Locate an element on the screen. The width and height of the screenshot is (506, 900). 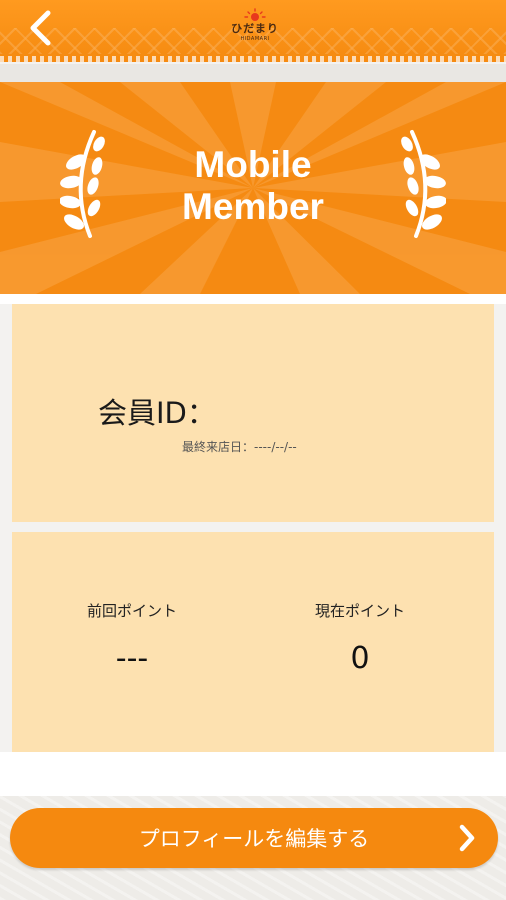
app-header: ひだまり HIDAMARI is located at coordinates (253, 31).